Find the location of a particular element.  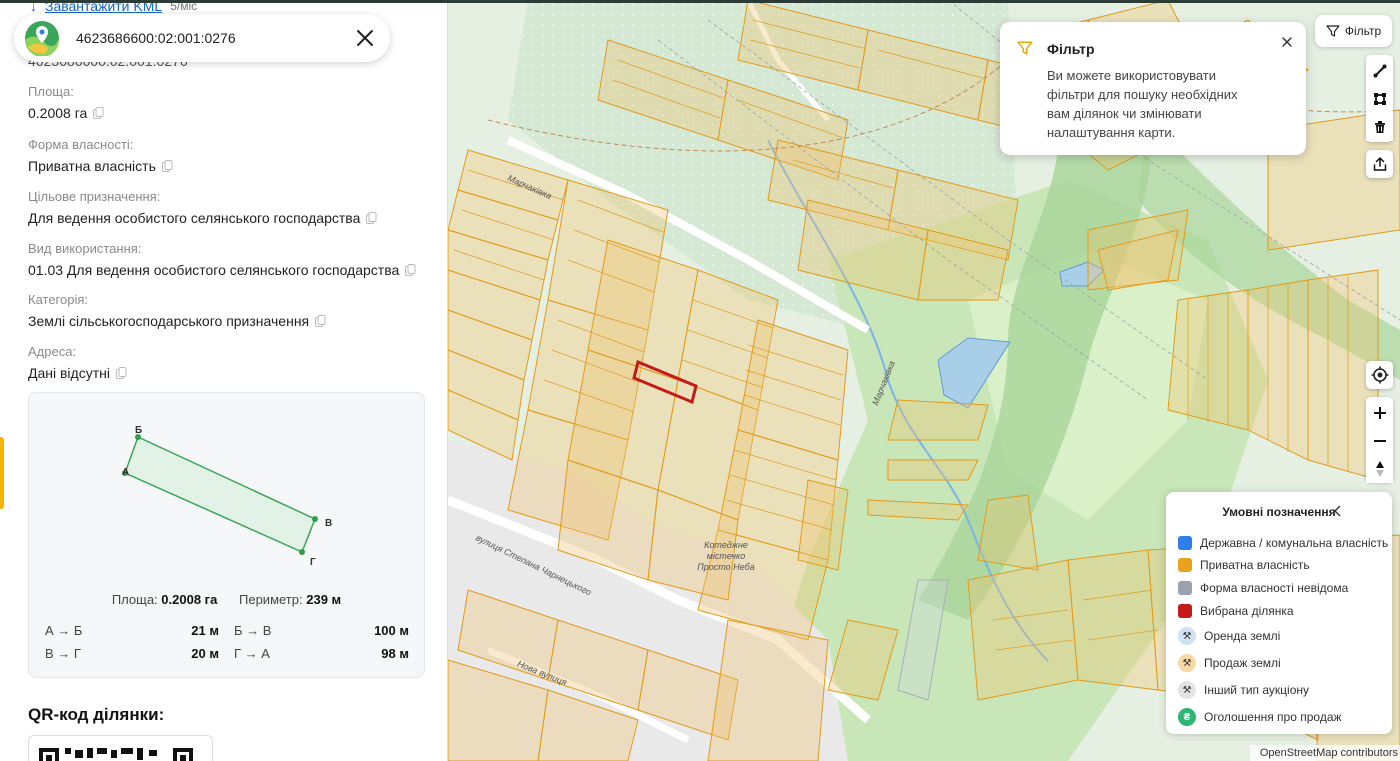

legend-label: Інший тип аукціону is located at coordinates (1256, 690).